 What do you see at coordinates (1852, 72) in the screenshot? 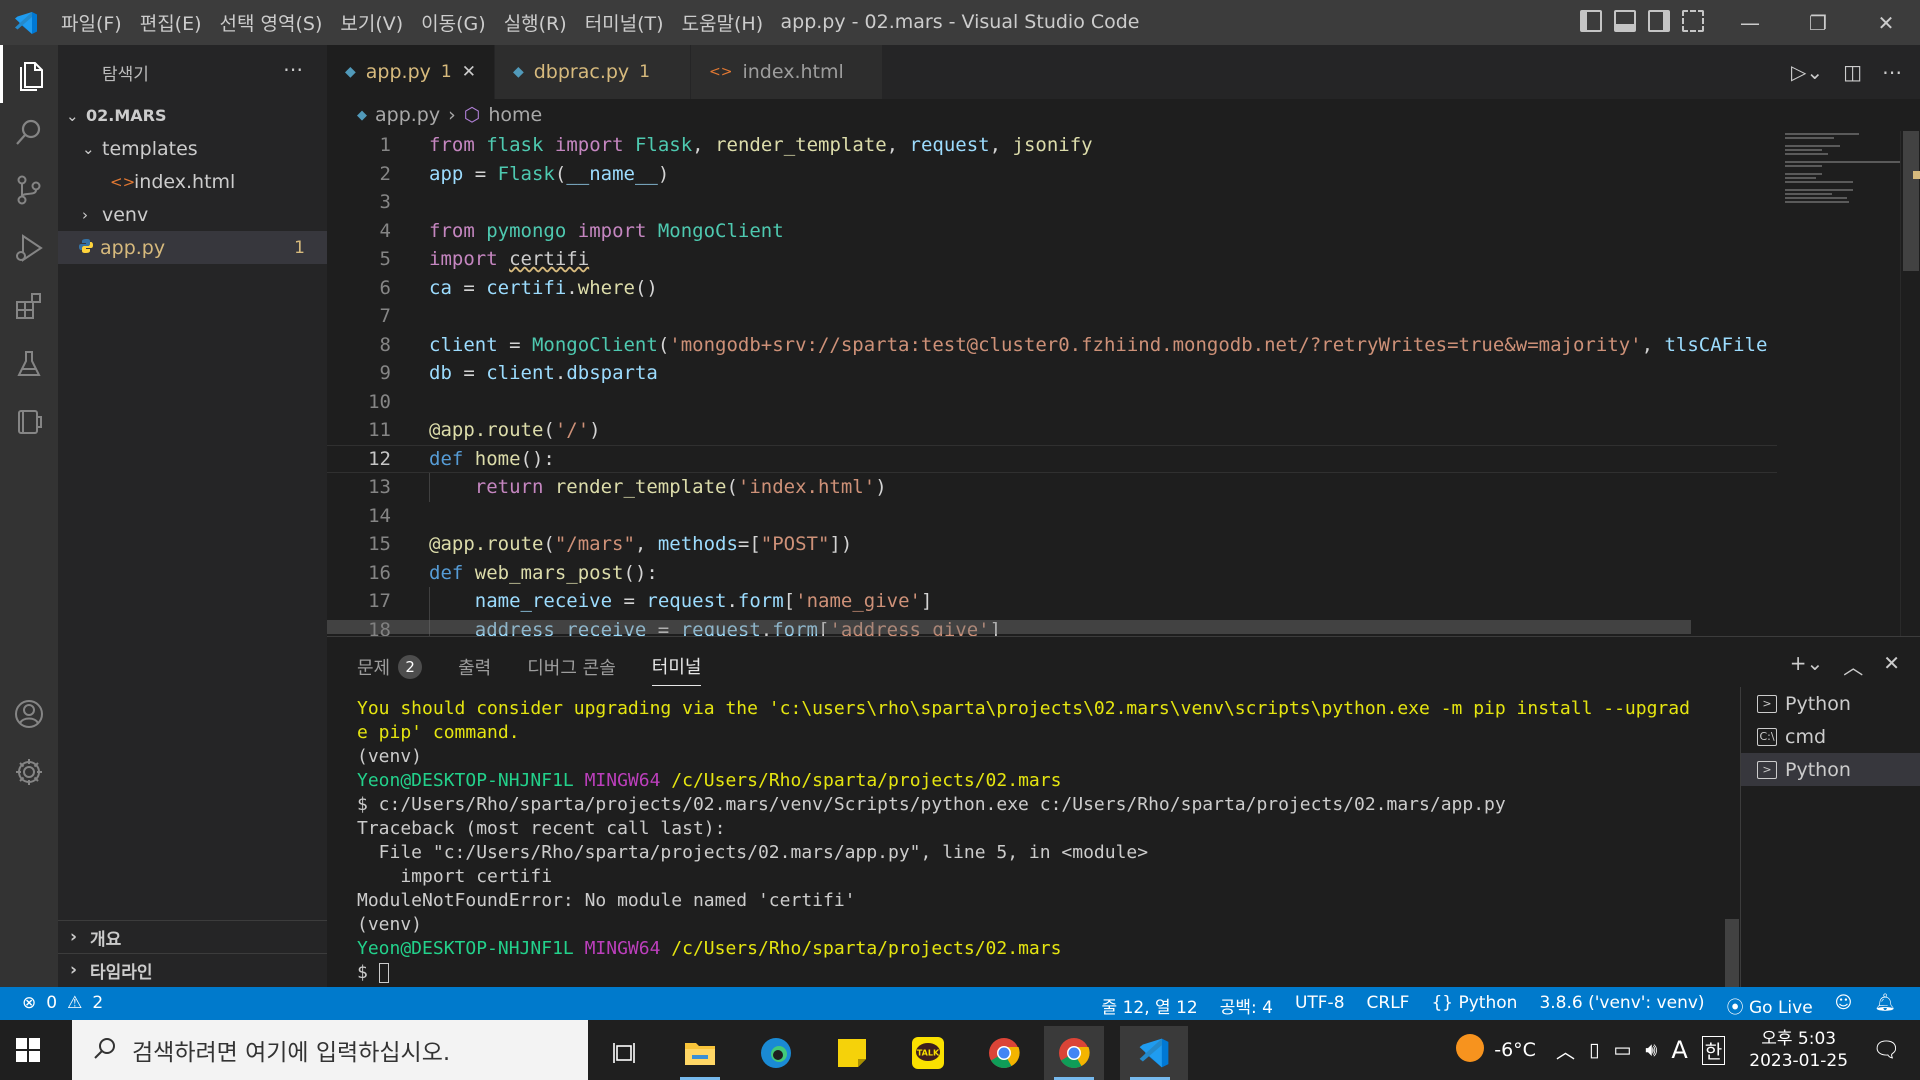
I see `split-editor-icon: ◫` at bounding box center [1852, 72].